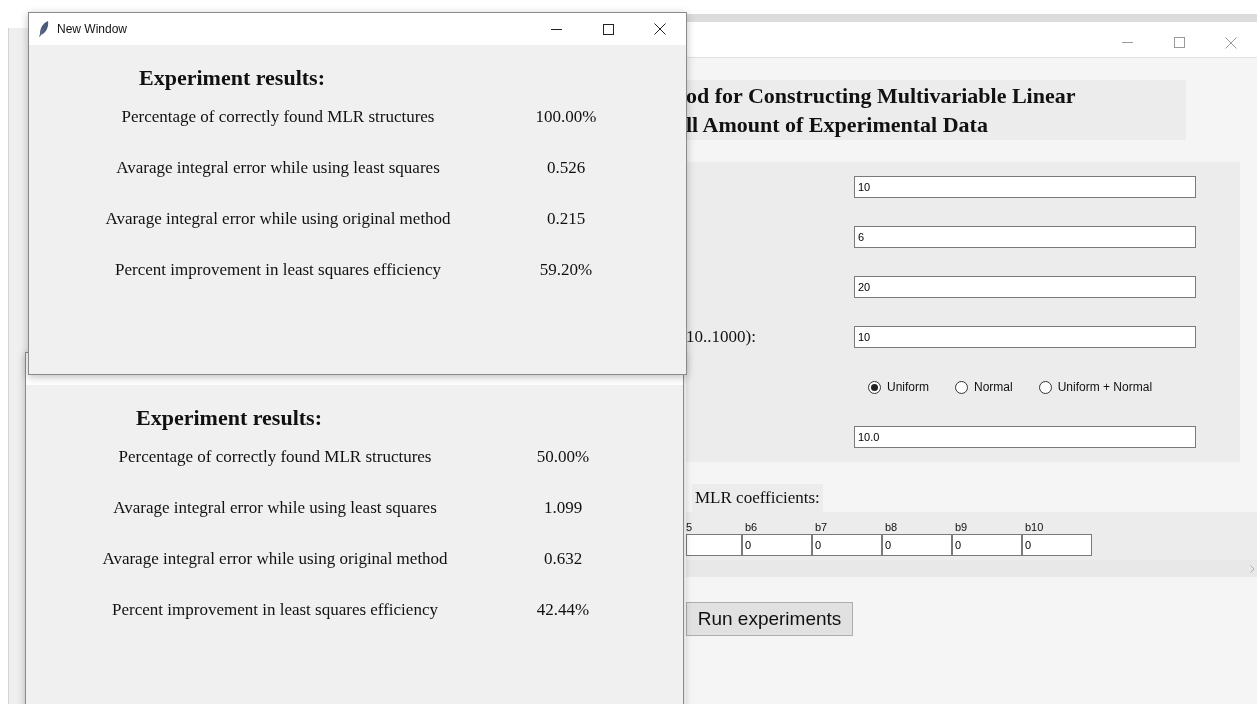 This screenshot has height=704, width=1257. What do you see at coordinates (563, 456) in the screenshot?
I see `result-value: 50.00%` at bounding box center [563, 456].